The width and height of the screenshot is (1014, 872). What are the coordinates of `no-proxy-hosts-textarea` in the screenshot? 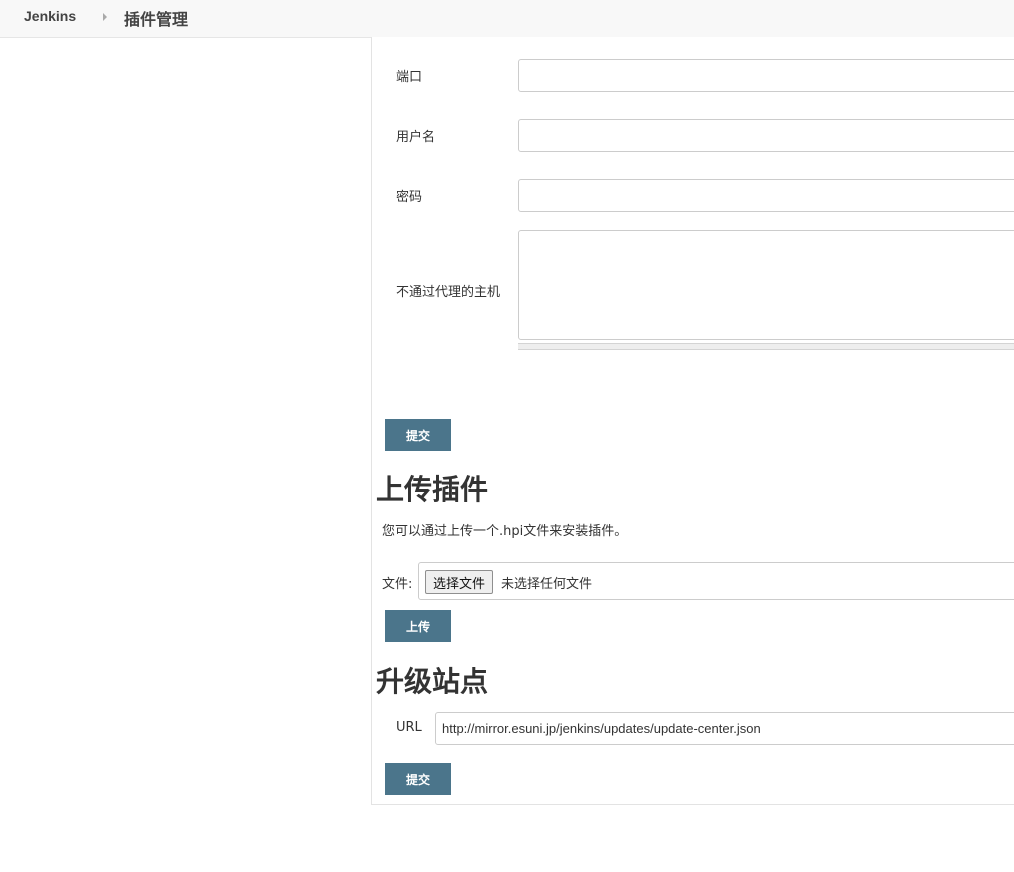 It's located at (766, 285).